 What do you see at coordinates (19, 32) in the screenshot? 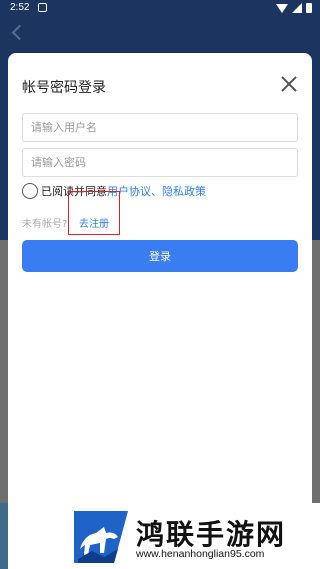
I see `back-arrow-icon` at bounding box center [19, 32].